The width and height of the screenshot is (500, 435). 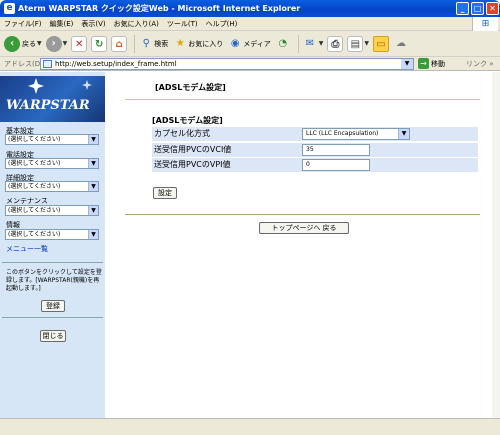 I want to click on ie-app-icon: e, so click(x=9, y=8).